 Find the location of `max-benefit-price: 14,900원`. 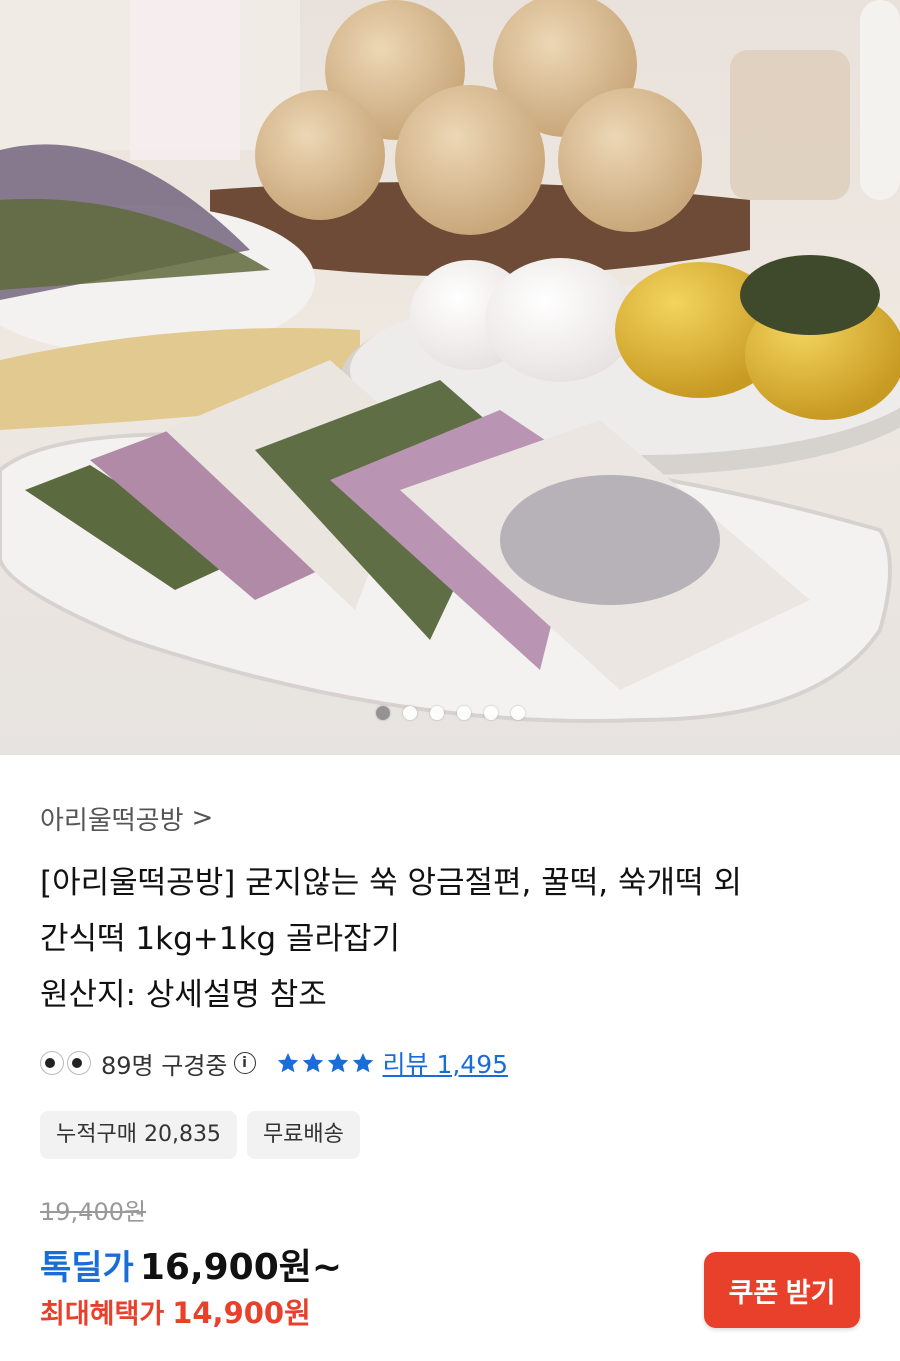

max-benefit-price: 14,900원 is located at coordinates (241, 1313).